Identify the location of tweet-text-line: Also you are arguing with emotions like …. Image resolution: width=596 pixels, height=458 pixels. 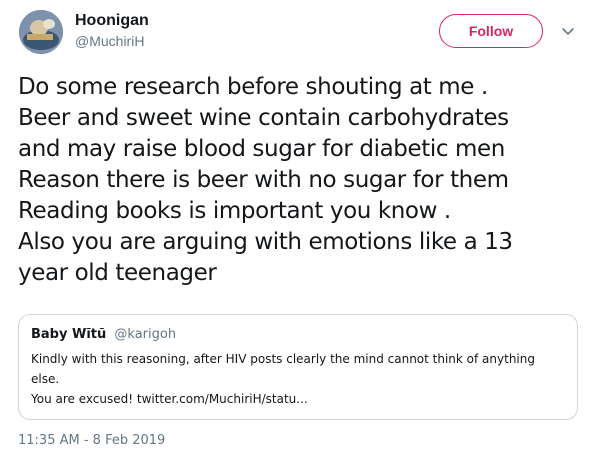
(265, 242).